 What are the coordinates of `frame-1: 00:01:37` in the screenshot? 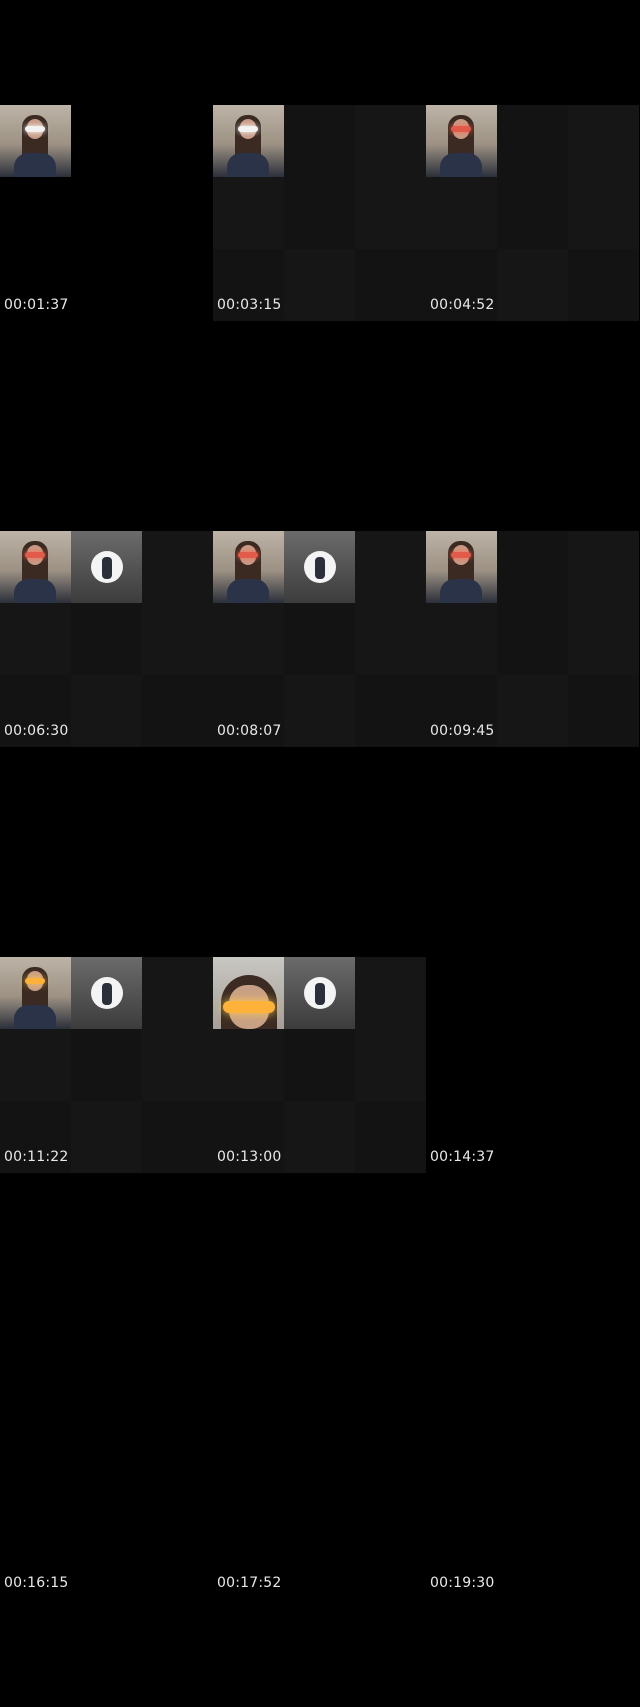 It's located at (106, 213).